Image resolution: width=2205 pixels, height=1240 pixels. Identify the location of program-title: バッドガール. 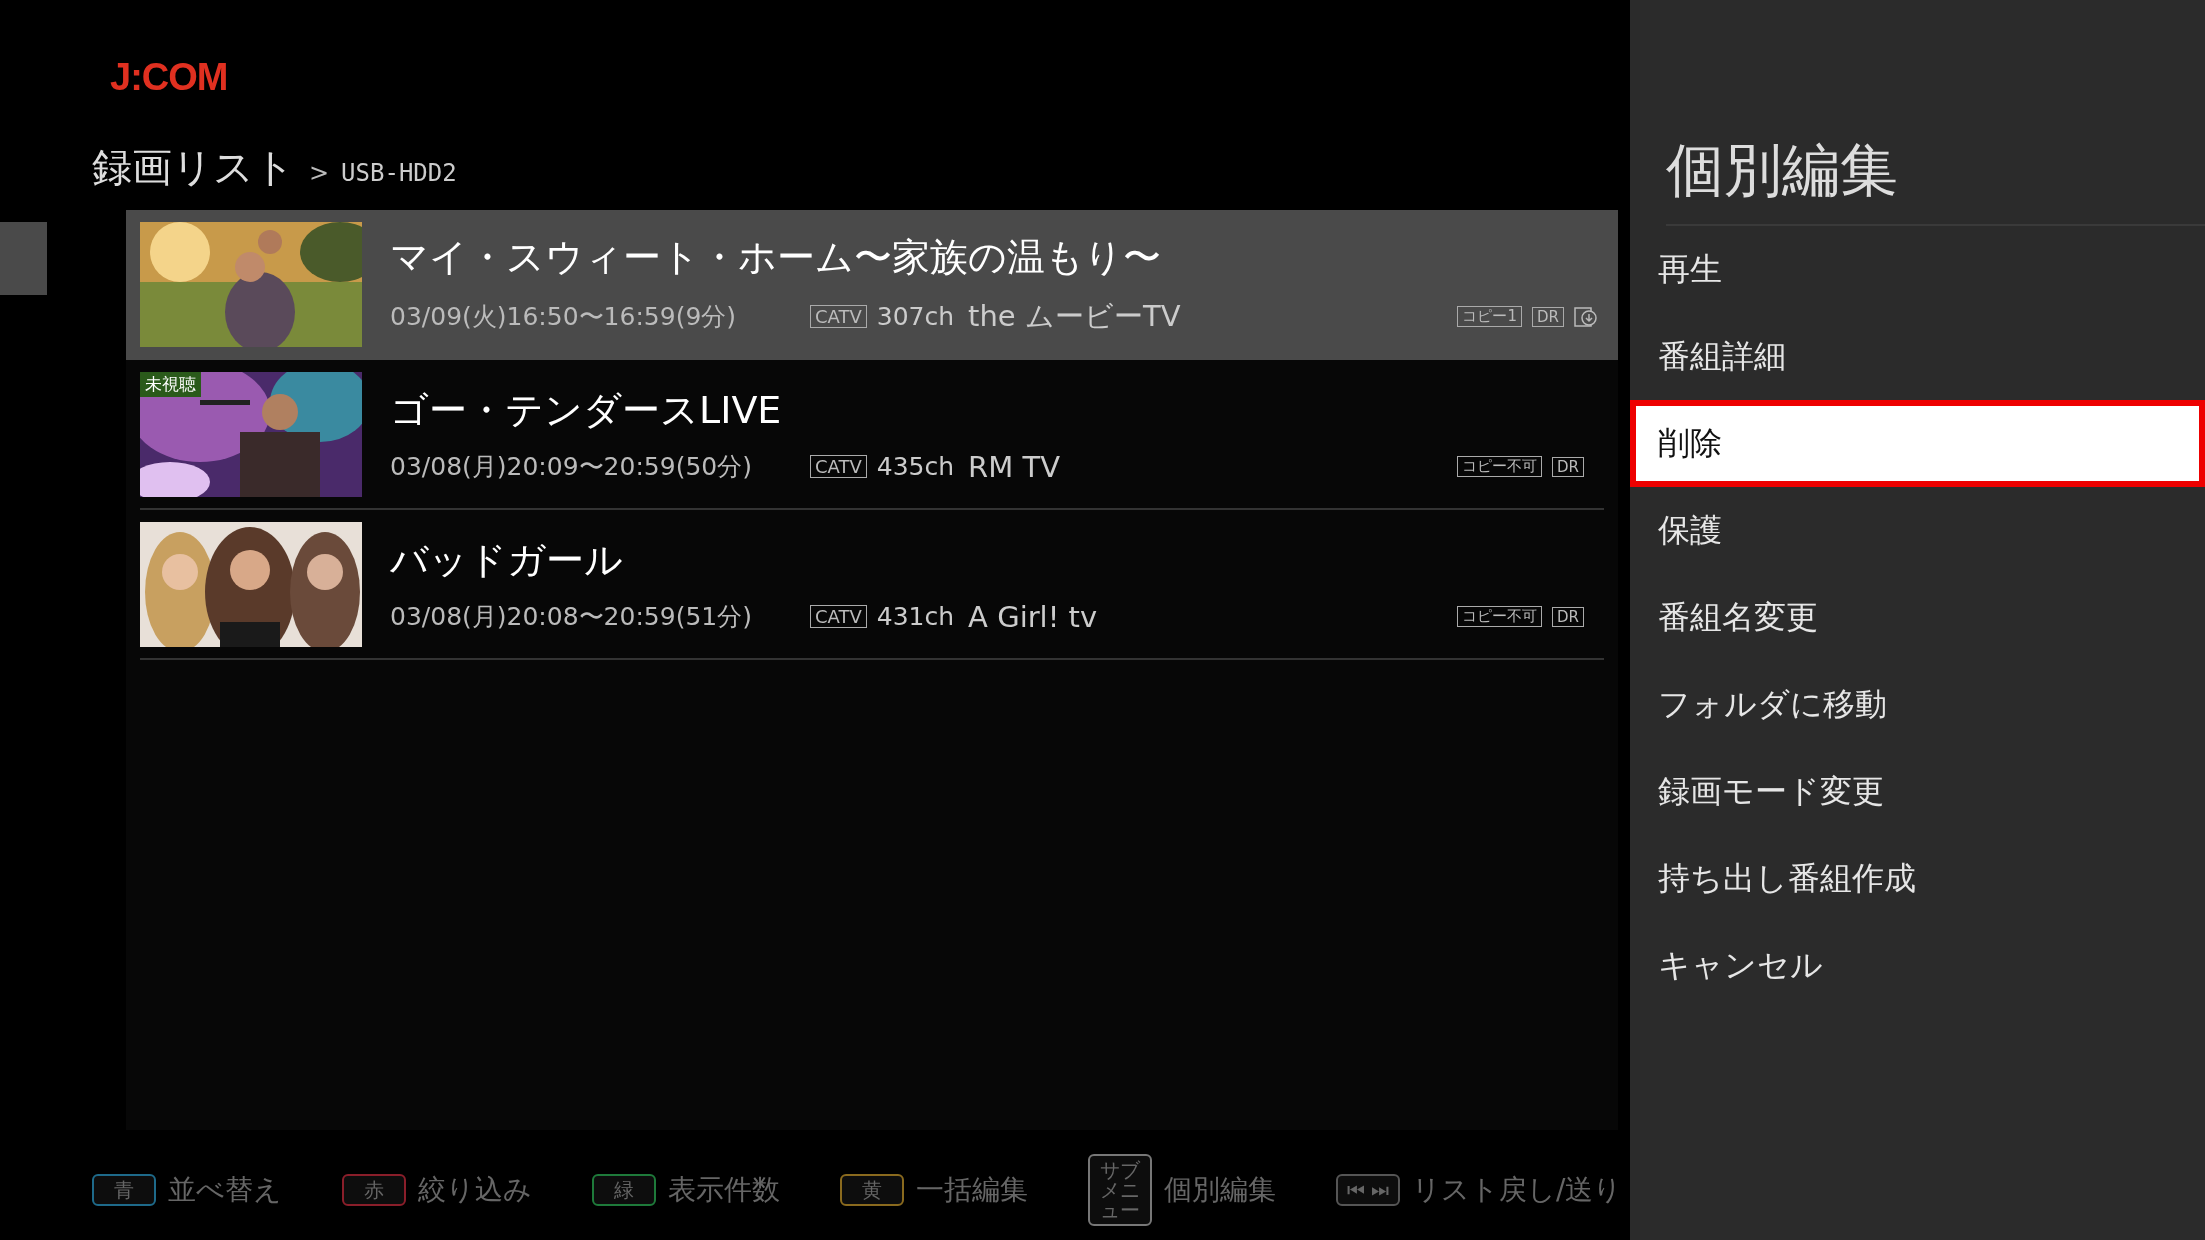
(507, 560).